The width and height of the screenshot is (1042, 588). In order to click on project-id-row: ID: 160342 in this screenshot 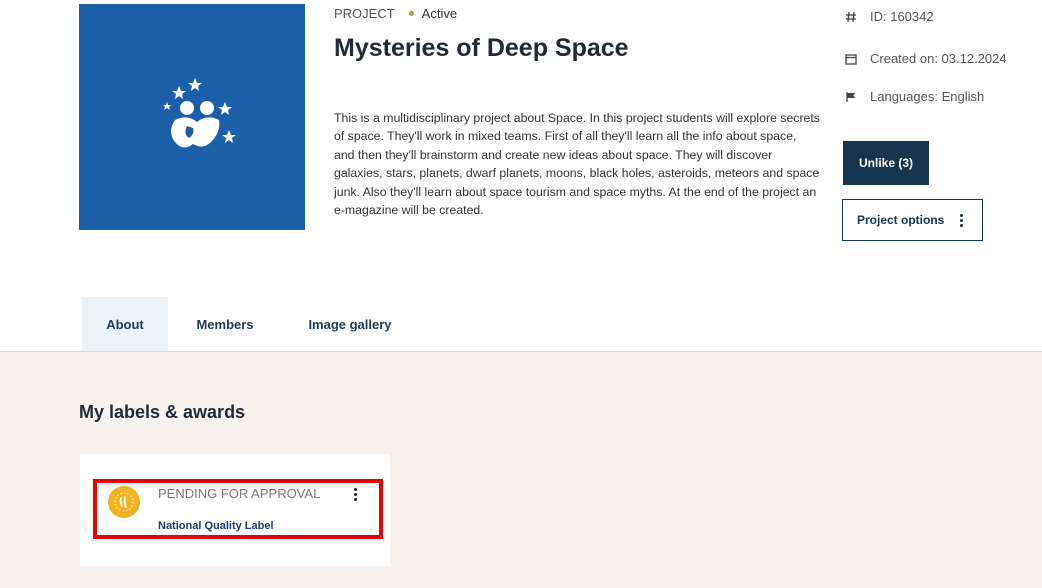, I will do `click(889, 16)`.